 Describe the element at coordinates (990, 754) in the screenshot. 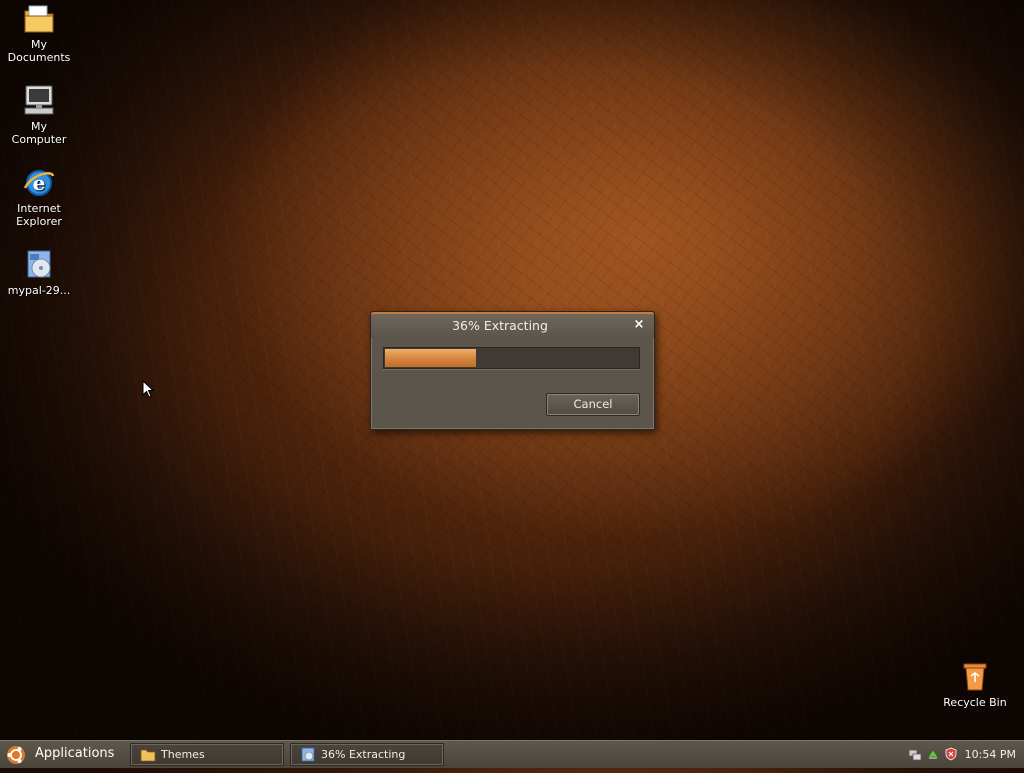

I see `clock: 10:54 PM` at that location.